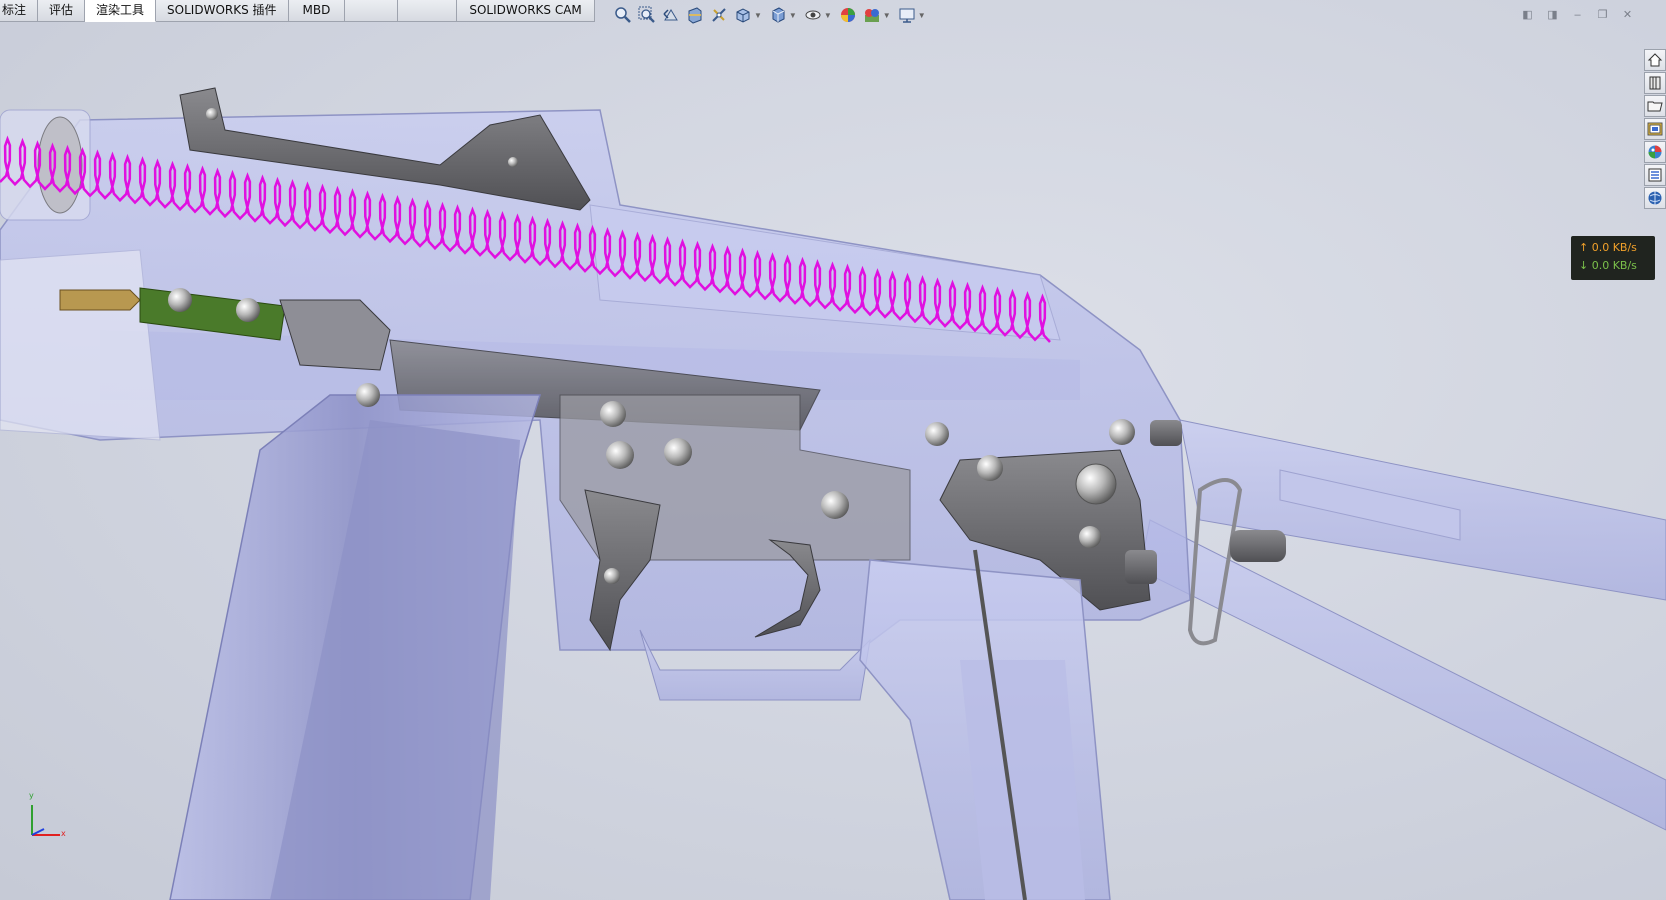 The image size is (1666, 900). I want to click on reference-triad: y x, so click(48, 823).